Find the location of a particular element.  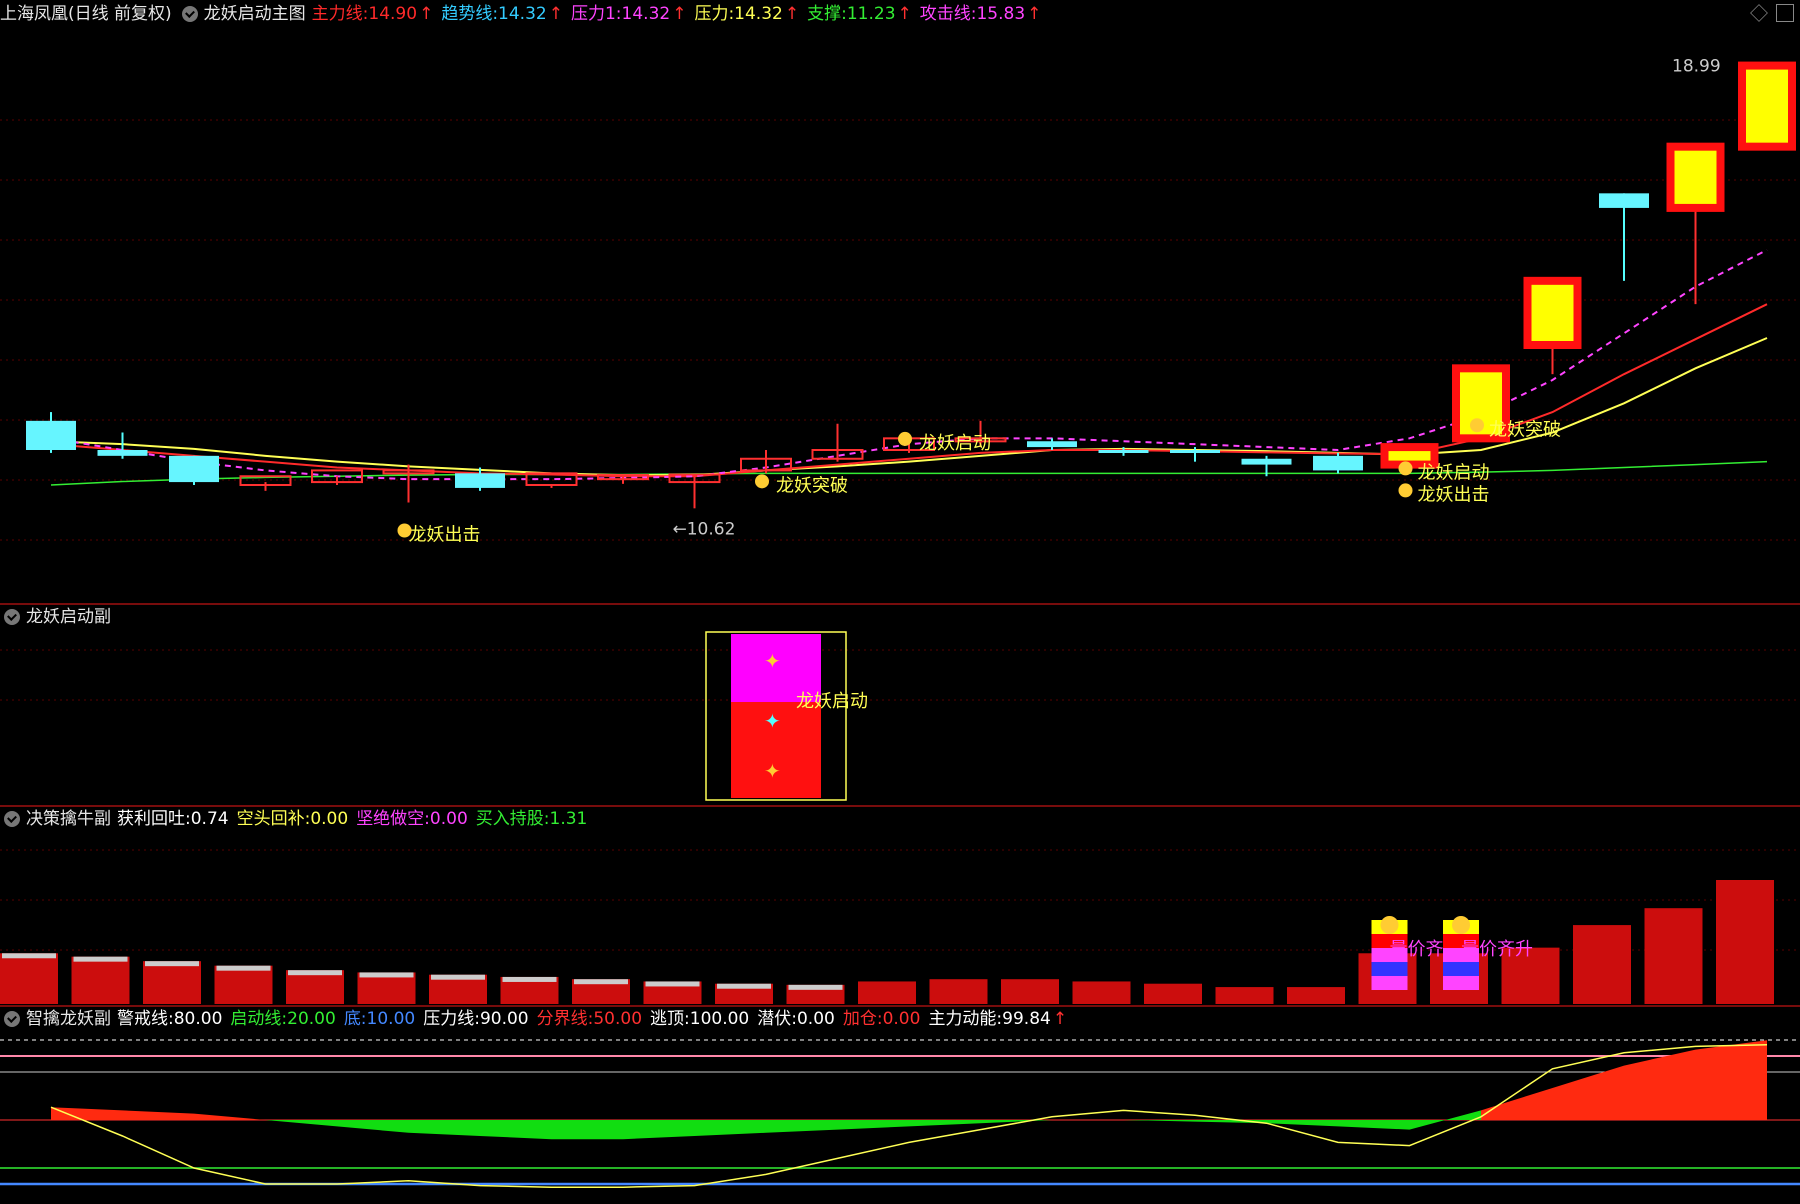

signal-label: 龙妖出击 is located at coordinates (445, 535).